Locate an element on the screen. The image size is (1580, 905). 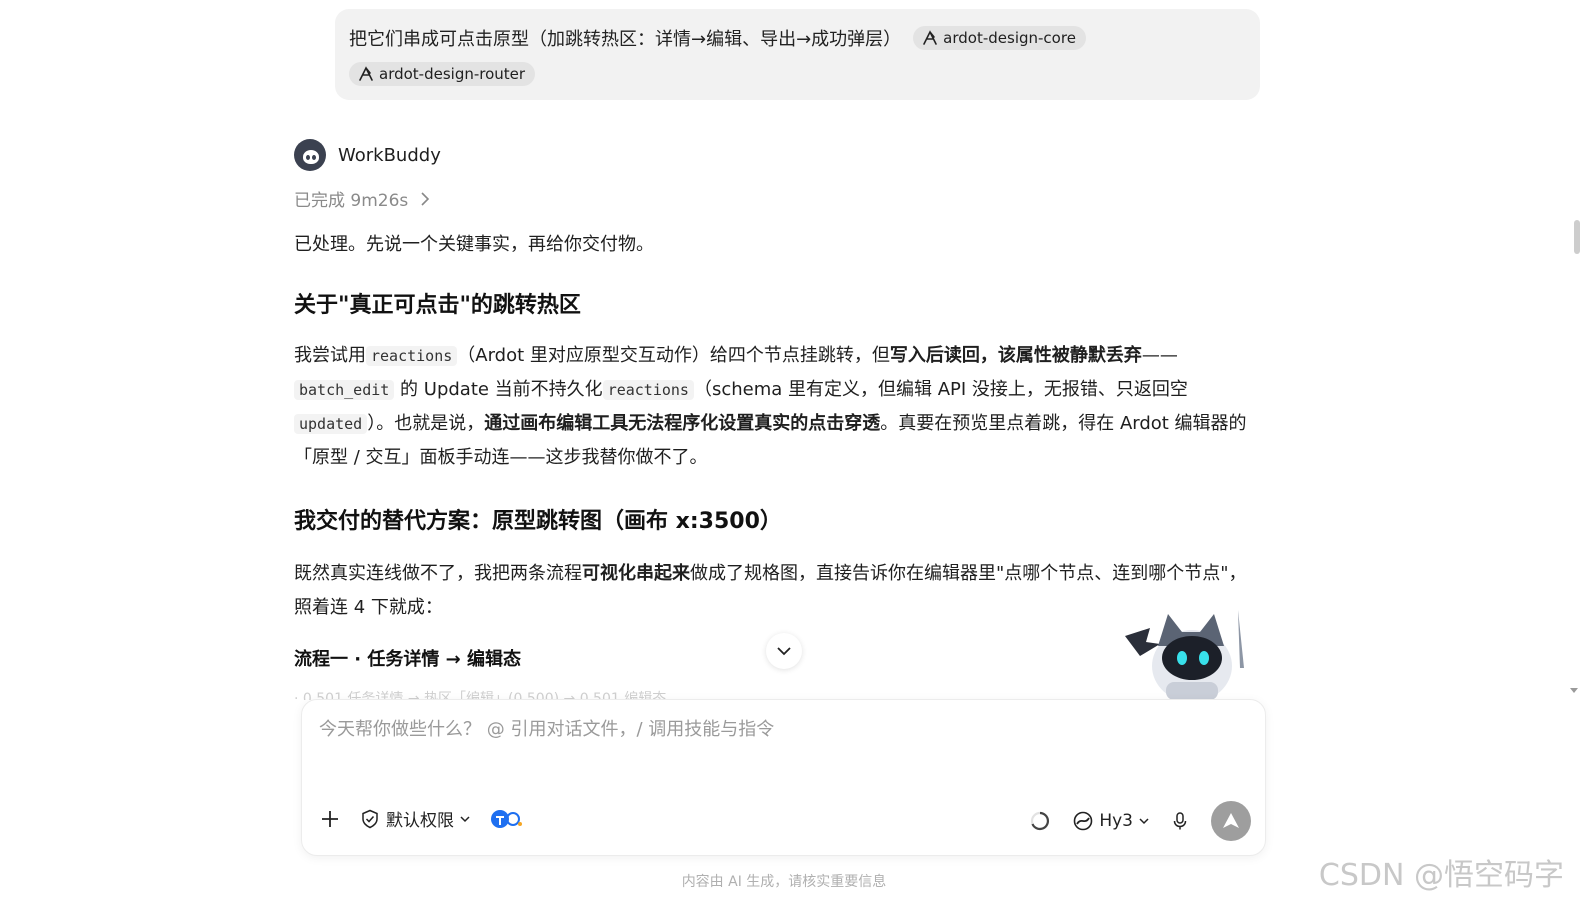
scroll-to-bottom-button is located at coordinates (784, 651).